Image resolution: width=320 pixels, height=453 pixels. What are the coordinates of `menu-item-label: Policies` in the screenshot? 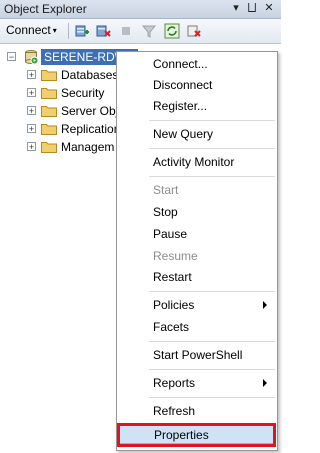 It's located at (174, 305).